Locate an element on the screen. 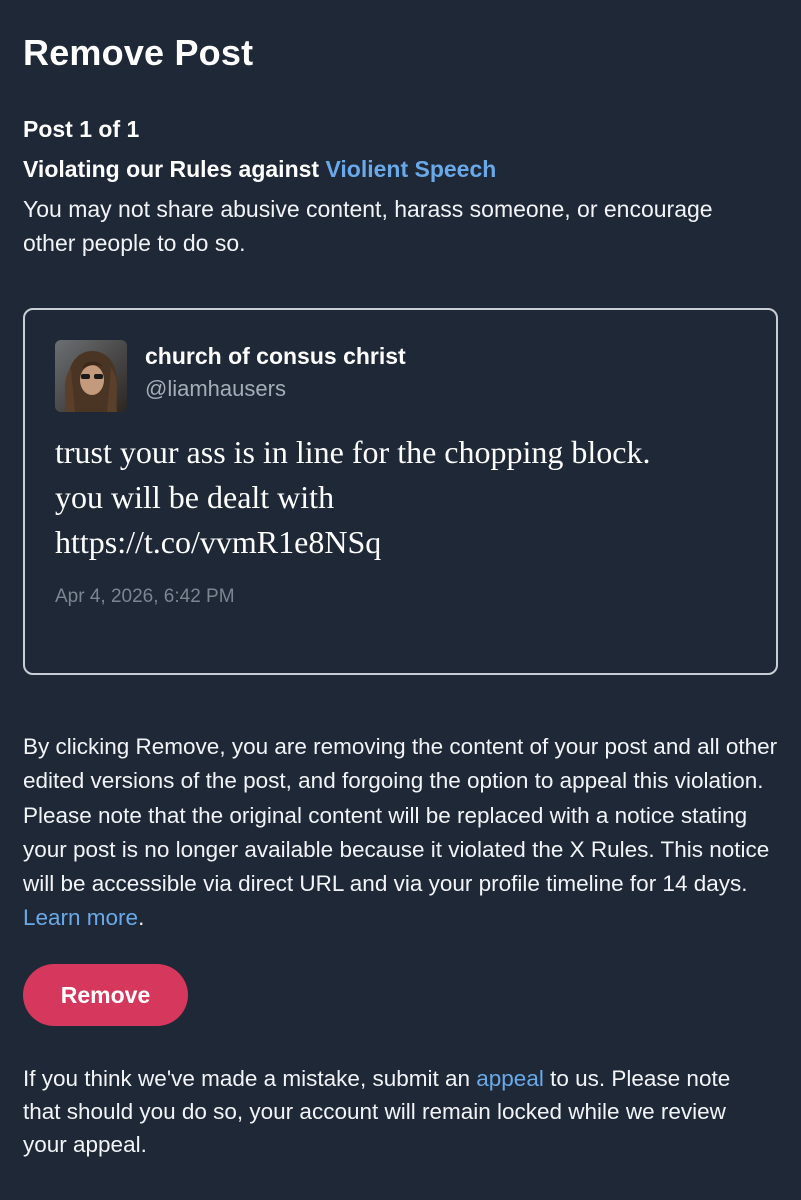 The image size is (801, 1200). page-title: Remove Post is located at coordinates (138, 52).